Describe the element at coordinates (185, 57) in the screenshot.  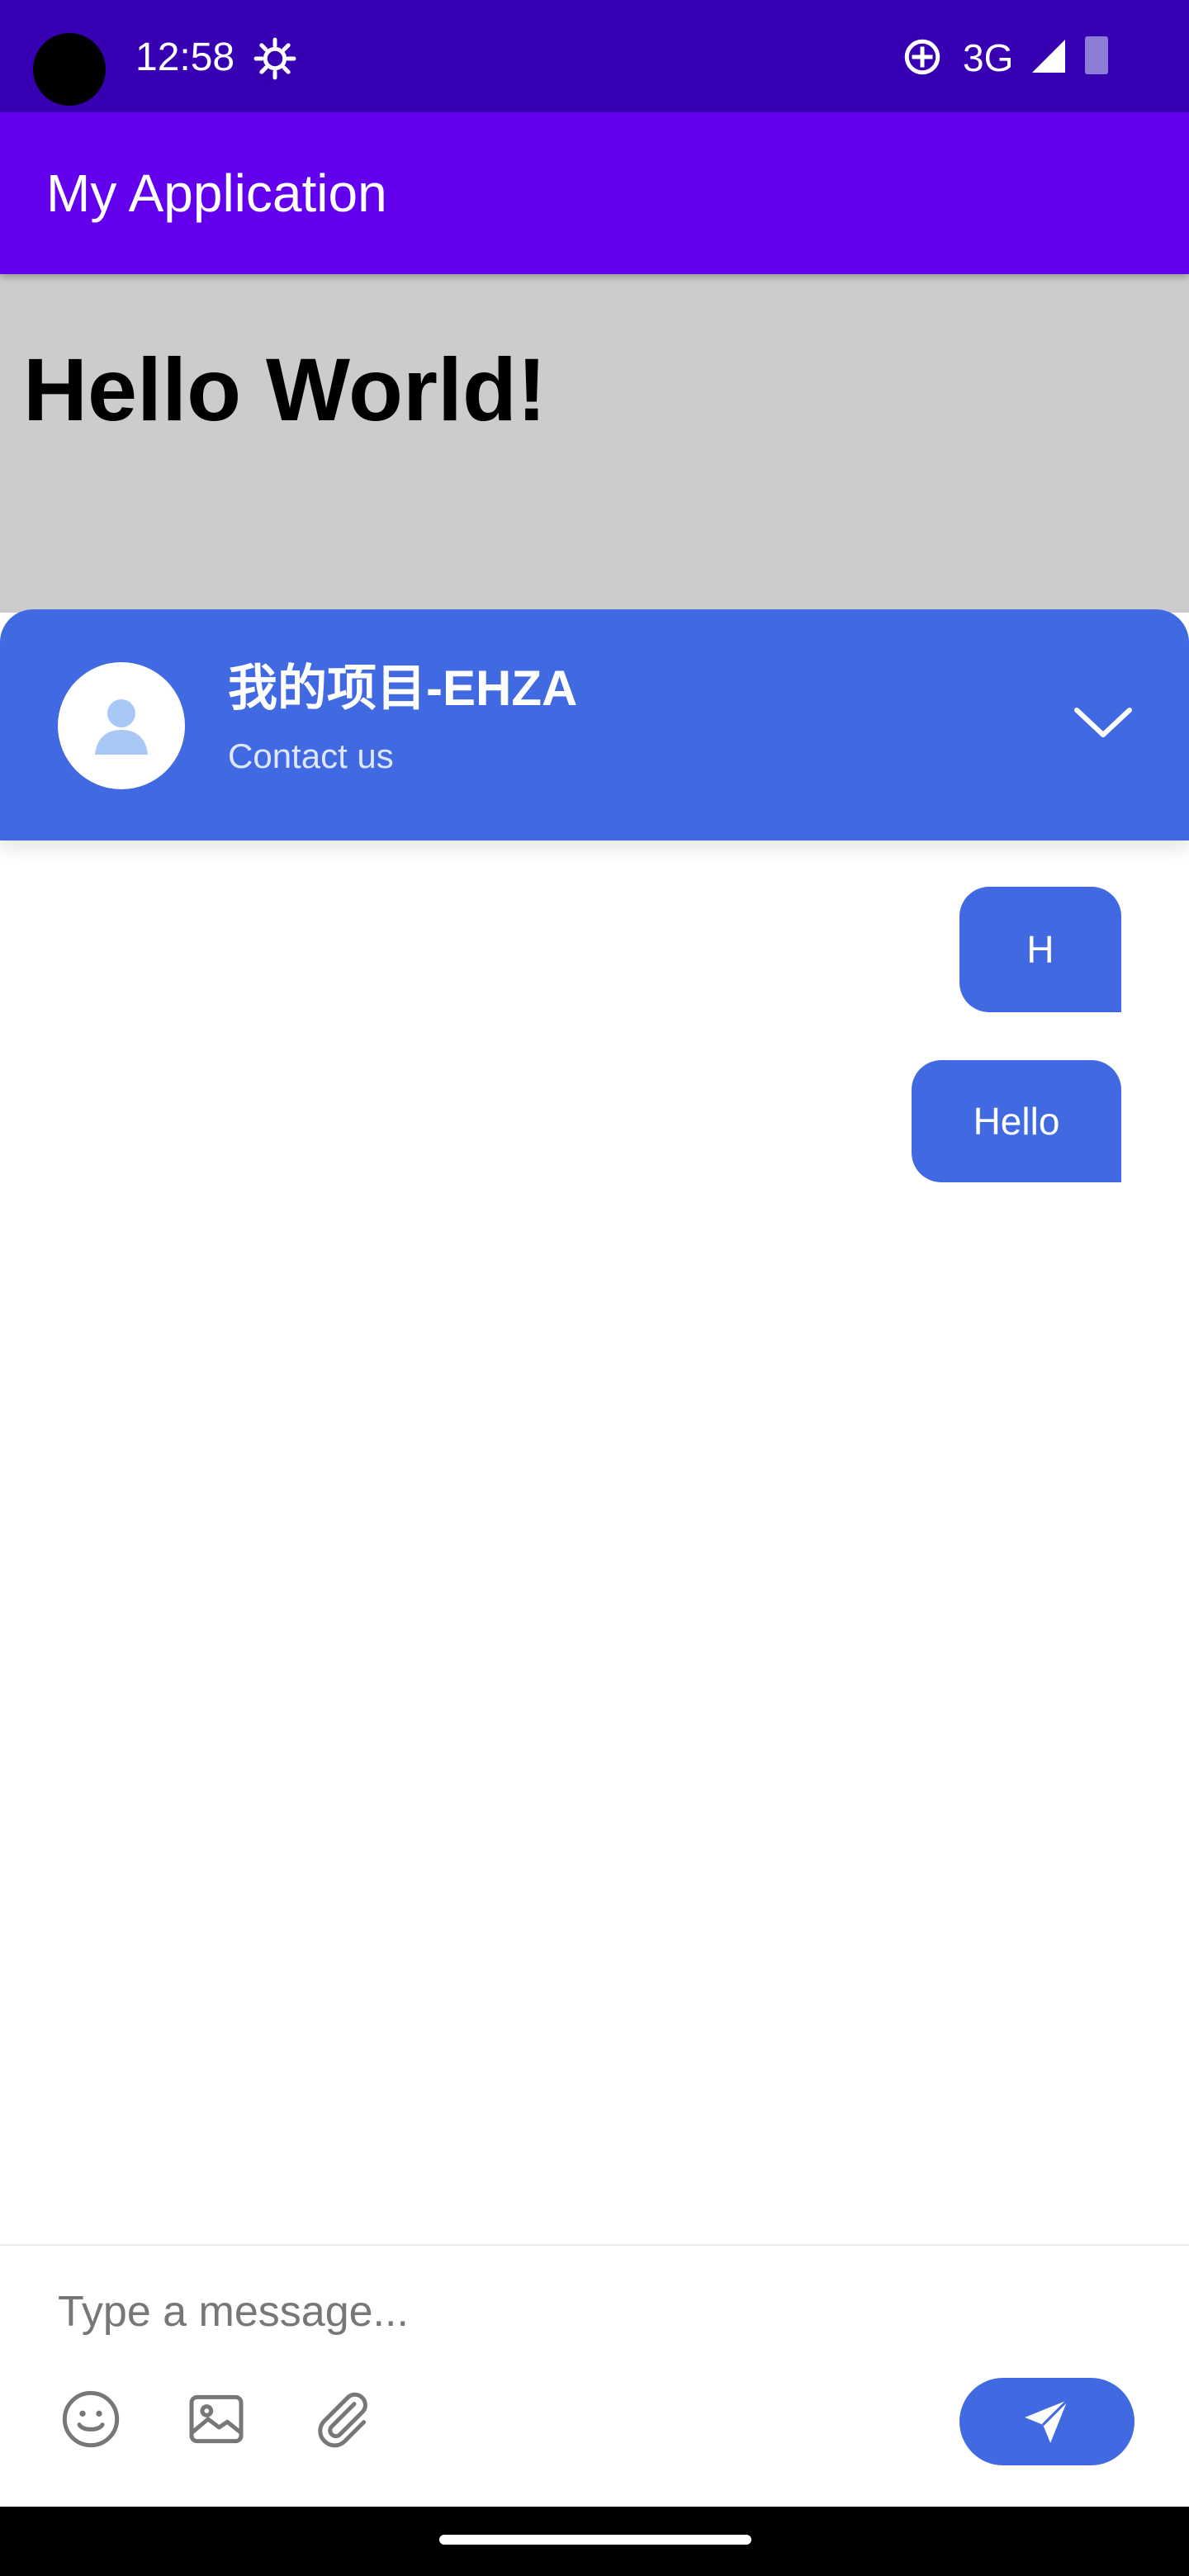
I see `status-time: 12:58` at that location.